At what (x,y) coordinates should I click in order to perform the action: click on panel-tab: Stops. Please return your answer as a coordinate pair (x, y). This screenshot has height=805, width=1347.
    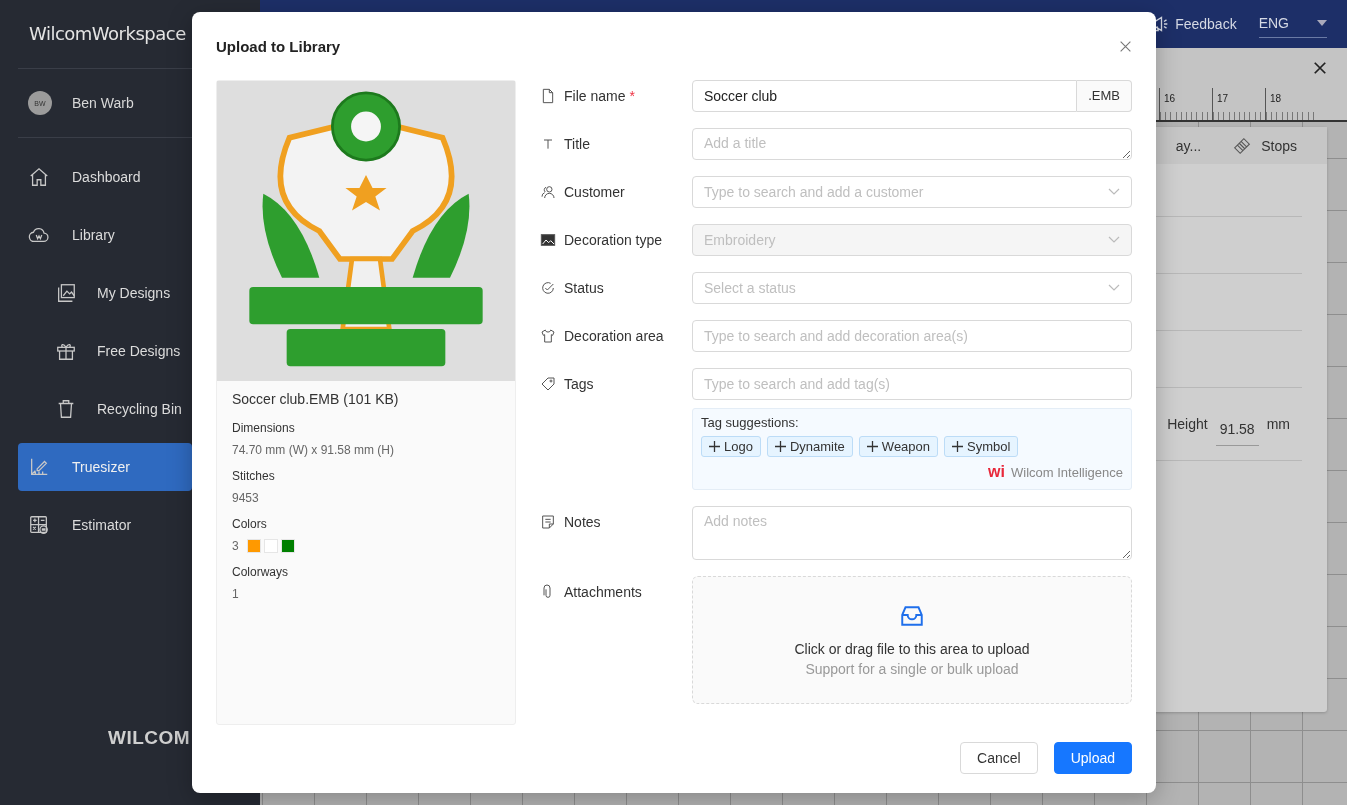
    Looking at the image, I should click on (1264, 145).